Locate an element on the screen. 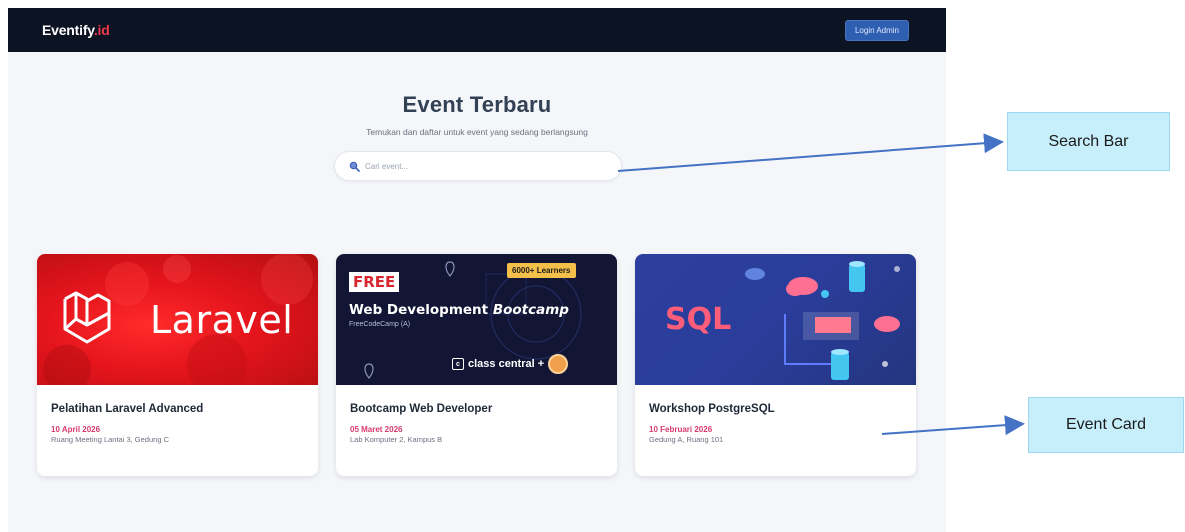 This screenshot has height=532, width=1185. search-bar-arrow is located at coordinates (810, 152).